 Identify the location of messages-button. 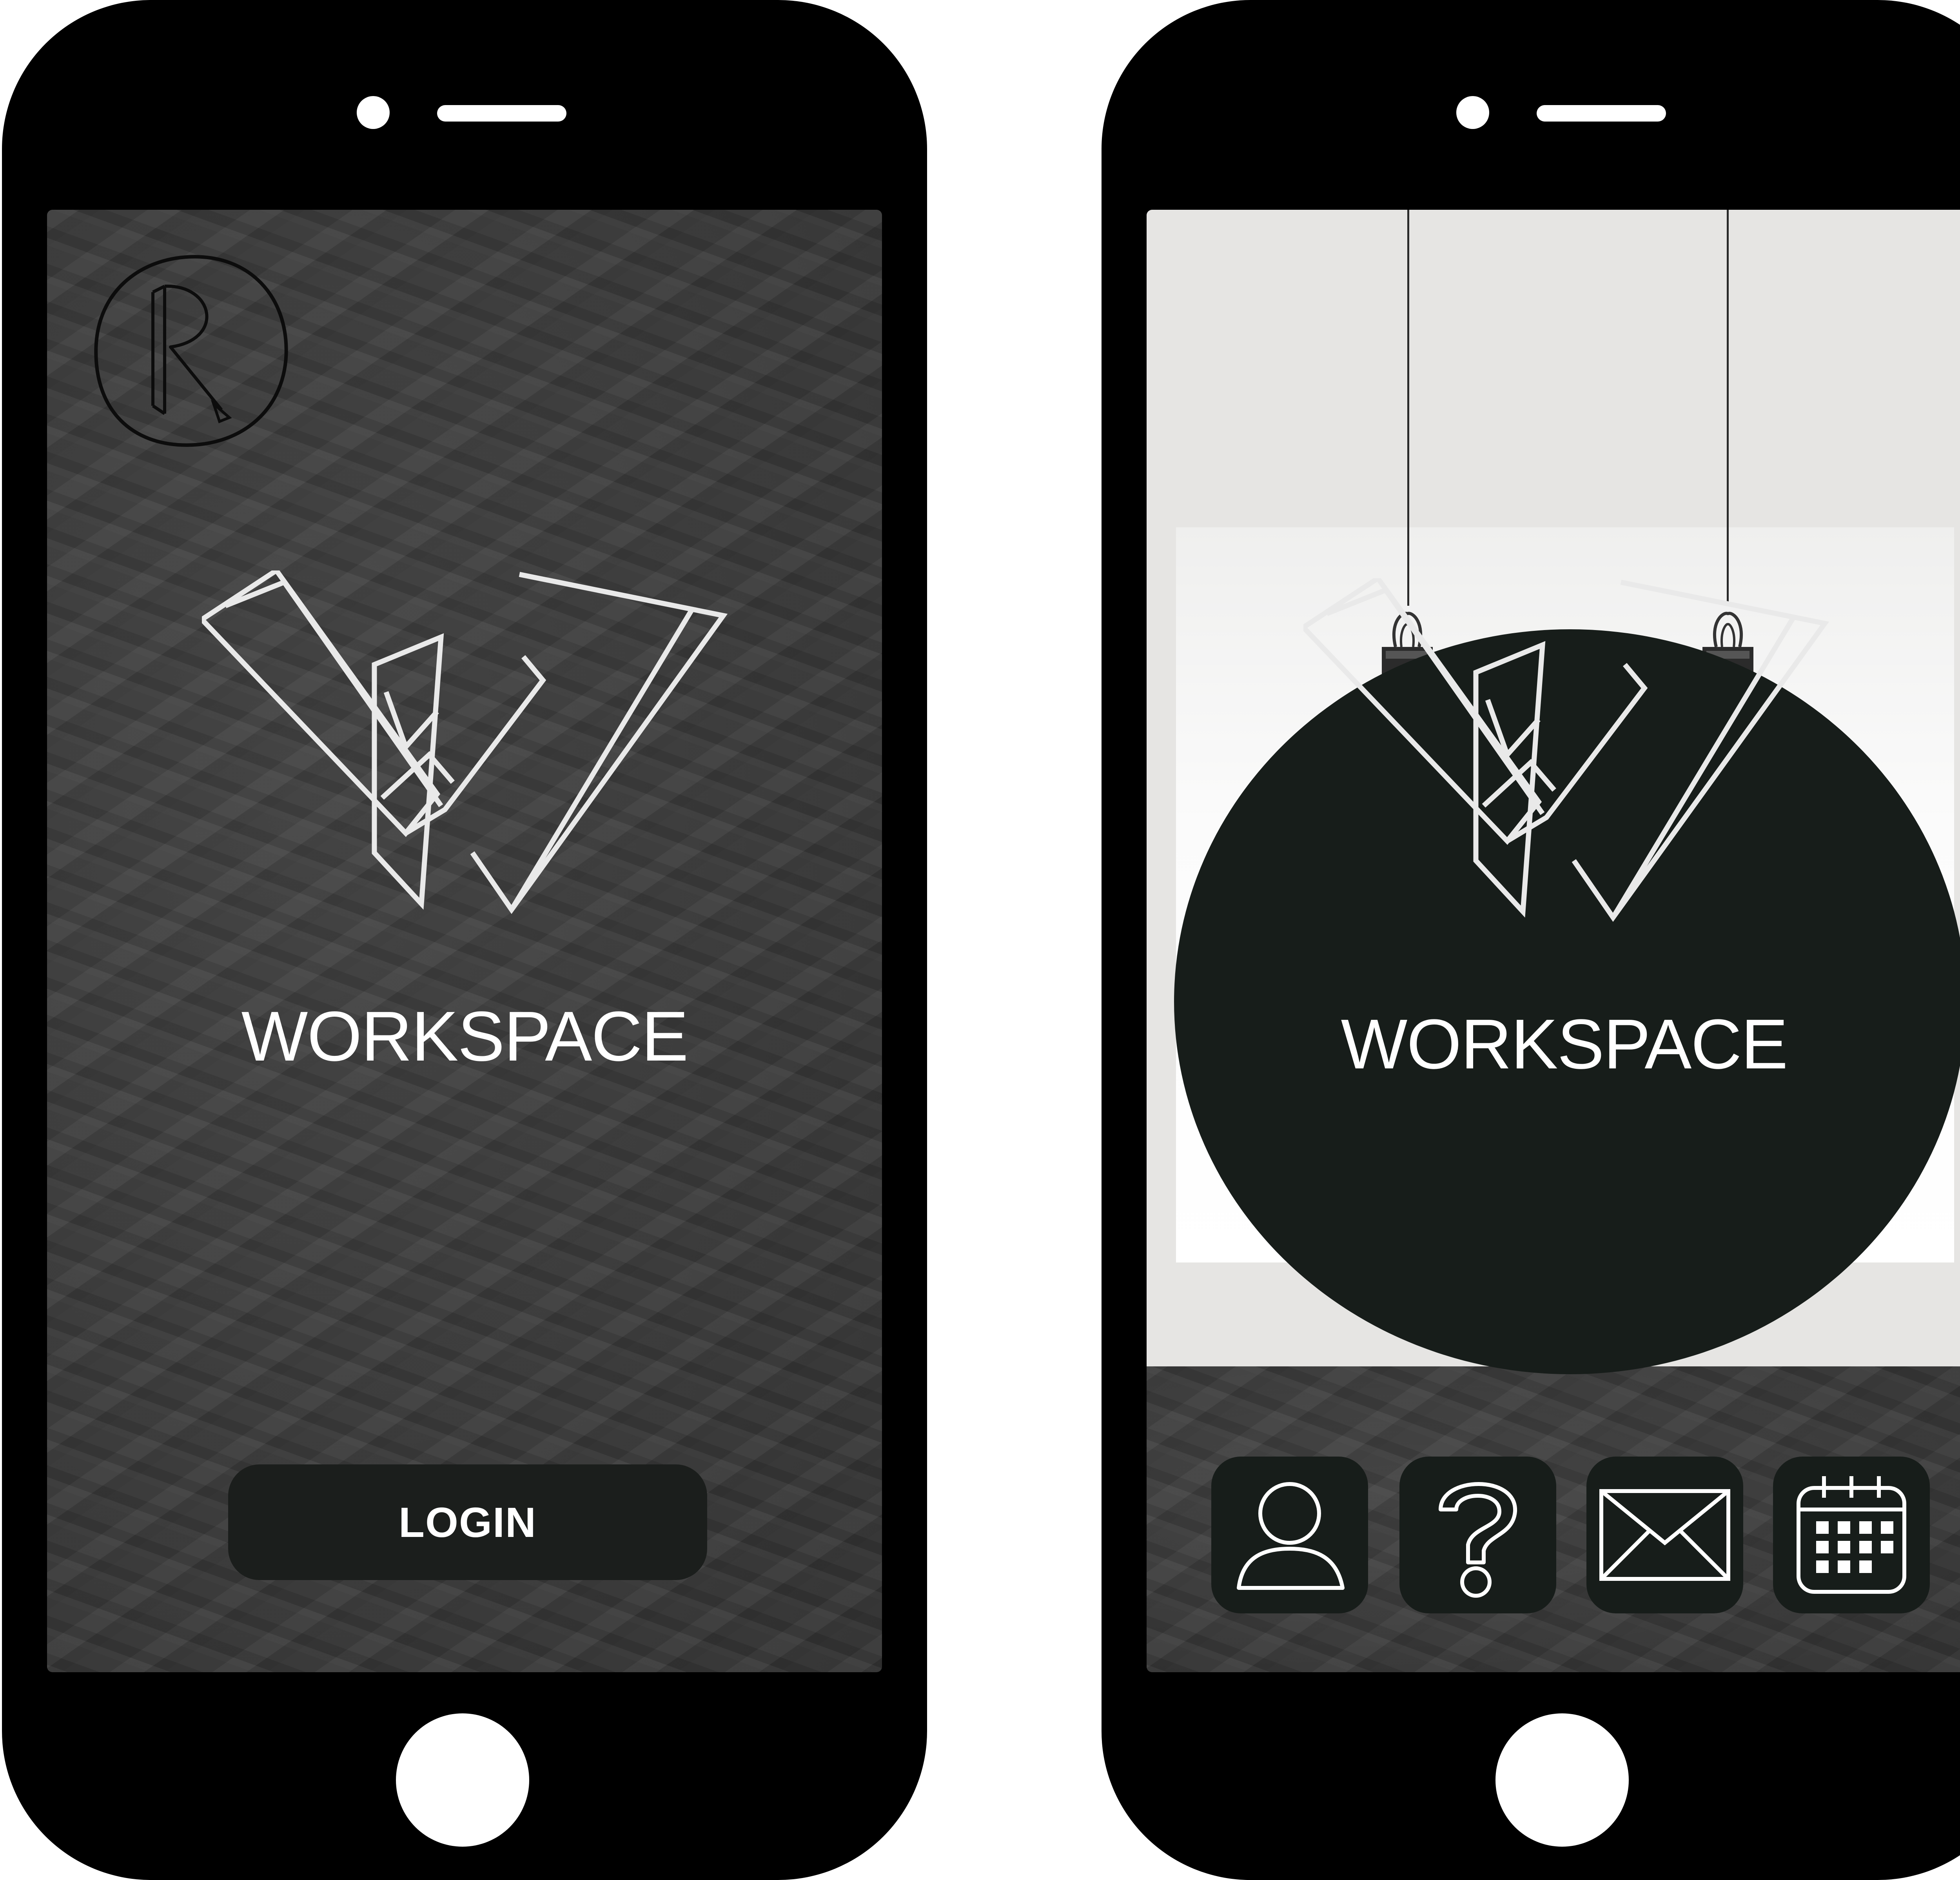
(1664, 1535).